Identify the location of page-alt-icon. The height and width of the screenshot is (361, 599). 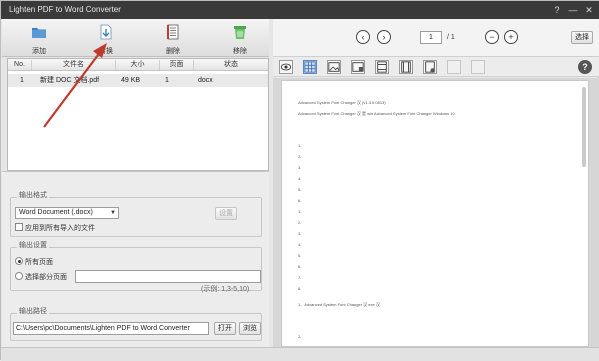
(478, 67).